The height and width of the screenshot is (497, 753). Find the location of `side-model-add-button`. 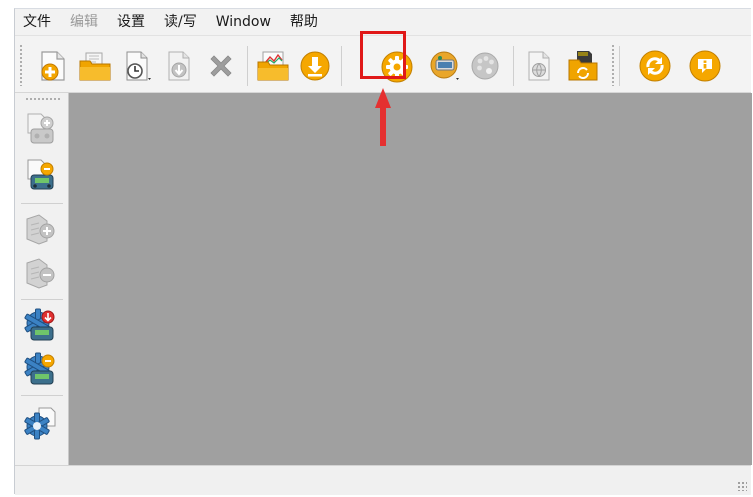

side-model-add-button is located at coordinates (41, 229).